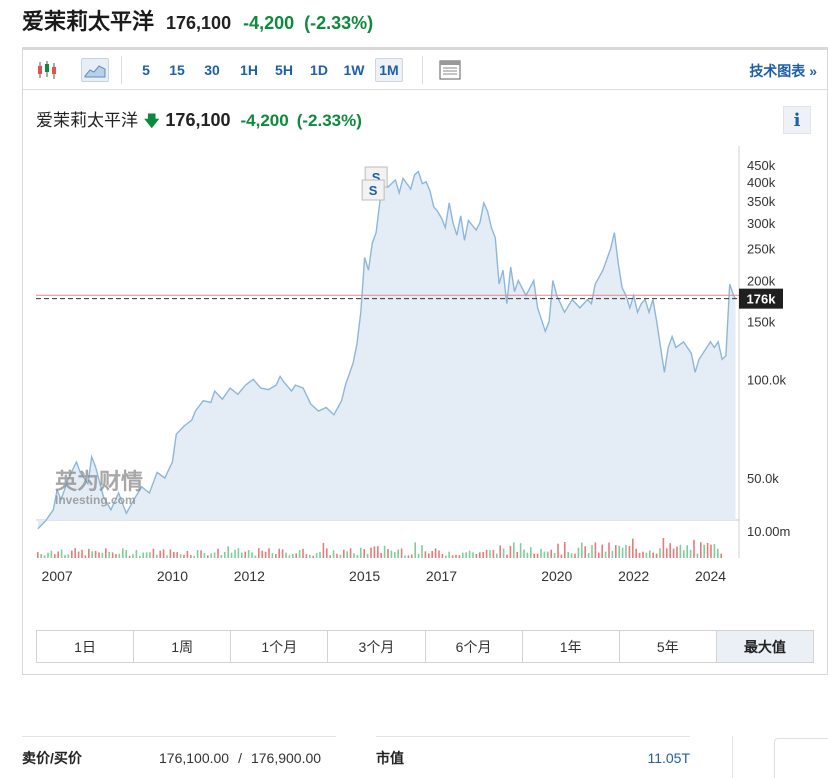  Describe the element at coordinates (183, 646) in the screenshot. I see `range-button: 1周` at that location.